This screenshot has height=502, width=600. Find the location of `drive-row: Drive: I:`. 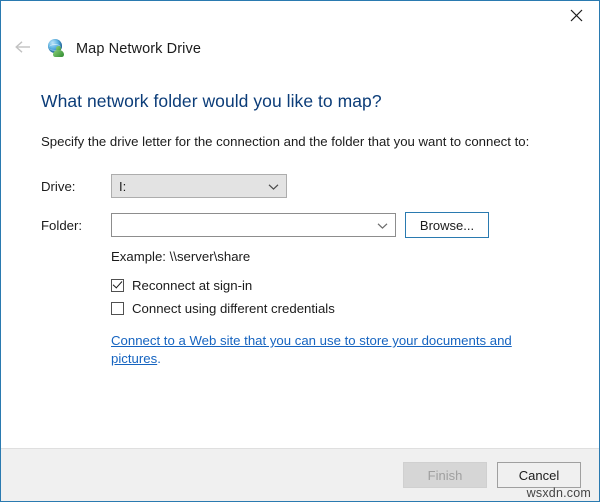

drive-row: Drive: I: is located at coordinates (301, 186).